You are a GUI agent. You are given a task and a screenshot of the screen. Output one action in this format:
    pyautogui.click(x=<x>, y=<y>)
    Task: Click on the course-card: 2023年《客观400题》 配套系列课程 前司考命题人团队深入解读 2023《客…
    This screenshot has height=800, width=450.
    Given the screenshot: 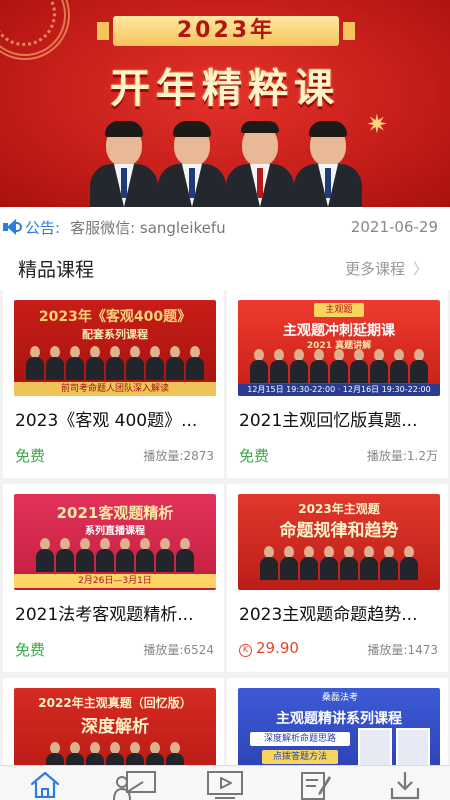 What is the action you would take?
    pyautogui.click(x=113, y=384)
    